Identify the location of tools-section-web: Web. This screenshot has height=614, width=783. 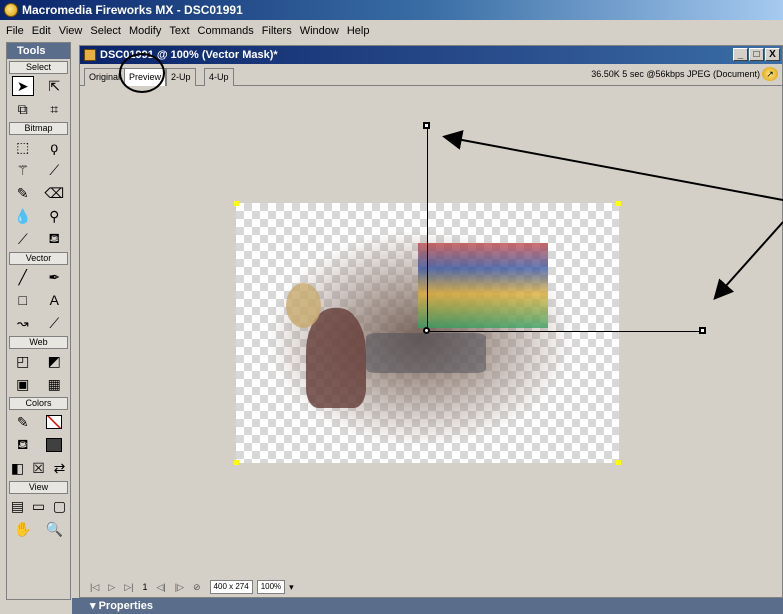
(38, 342).